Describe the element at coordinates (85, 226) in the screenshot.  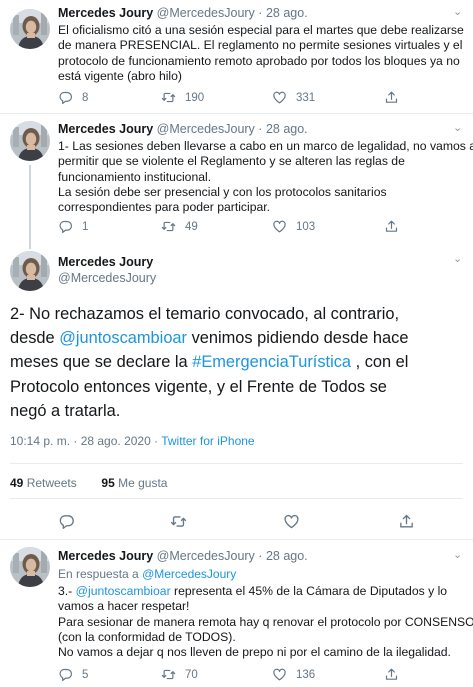
I see `reply-count: 1` at that location.